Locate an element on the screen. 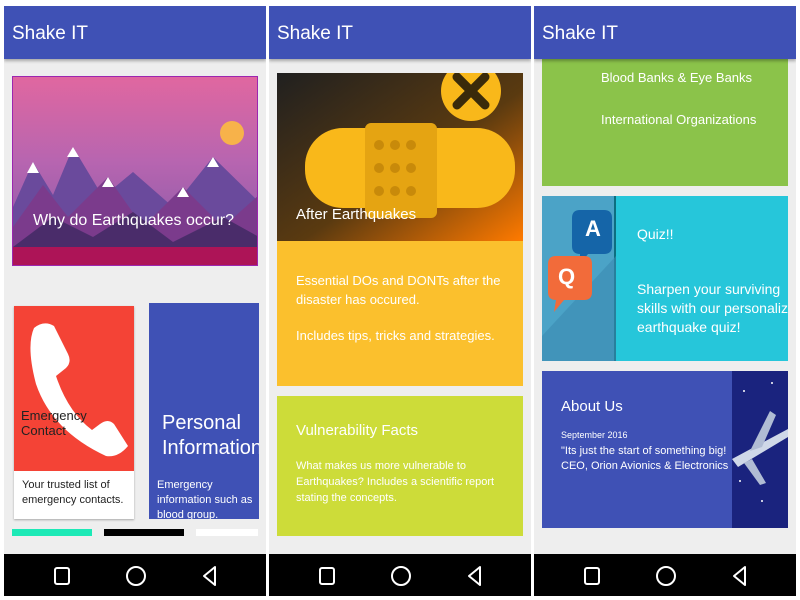 This screenshot has width=800, height=600. qa-bubble-icon is located at coordinates (579, 285).